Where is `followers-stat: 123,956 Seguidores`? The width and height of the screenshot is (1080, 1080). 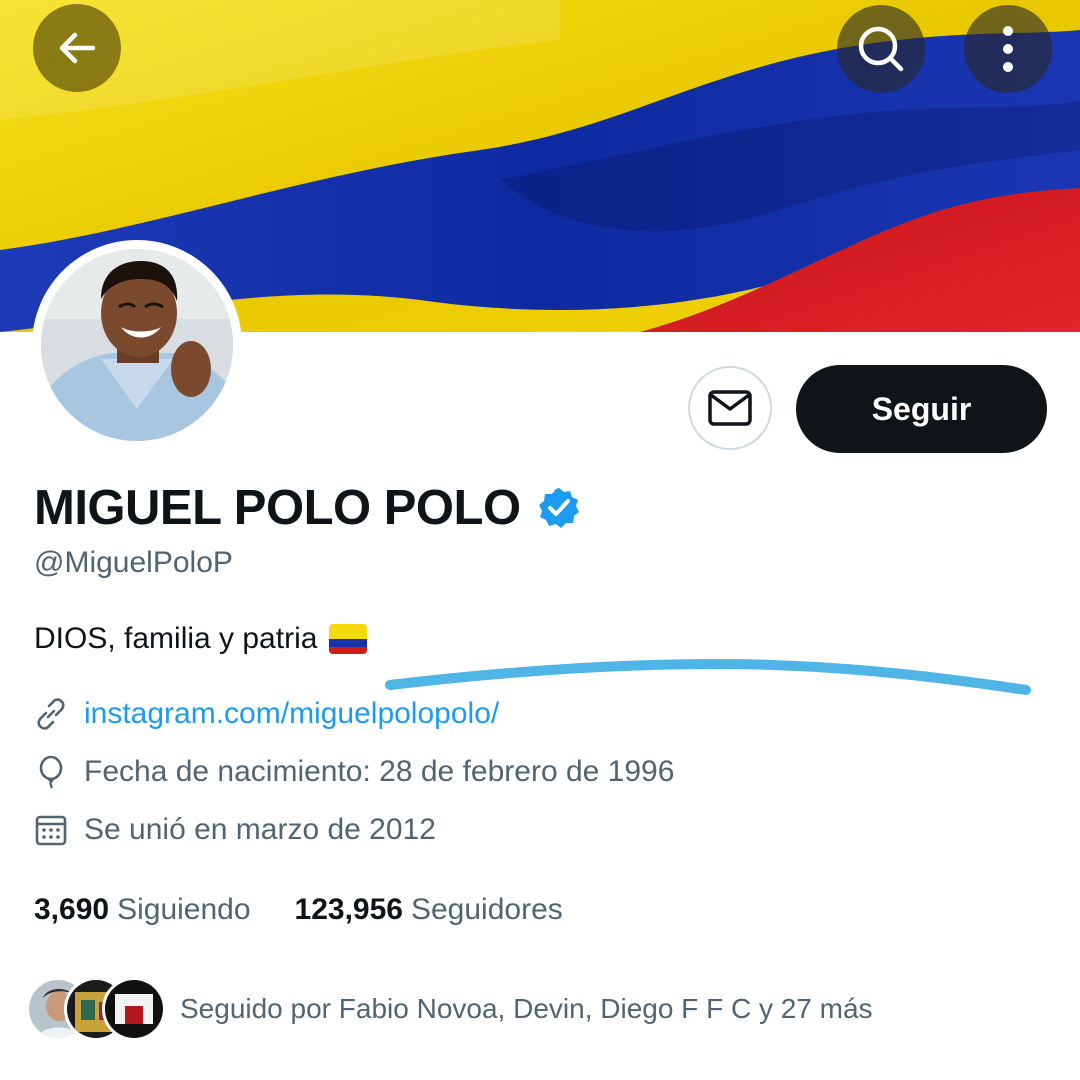
followers-stat: 123,956 Seguidores is located at coordinates (429, 910).